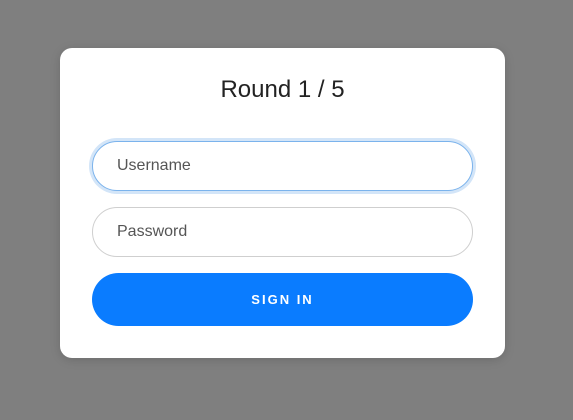  Describe the element at coordinates (282, 89) in the screenshot. I see `round-title: Round 1 / 5` at that location.